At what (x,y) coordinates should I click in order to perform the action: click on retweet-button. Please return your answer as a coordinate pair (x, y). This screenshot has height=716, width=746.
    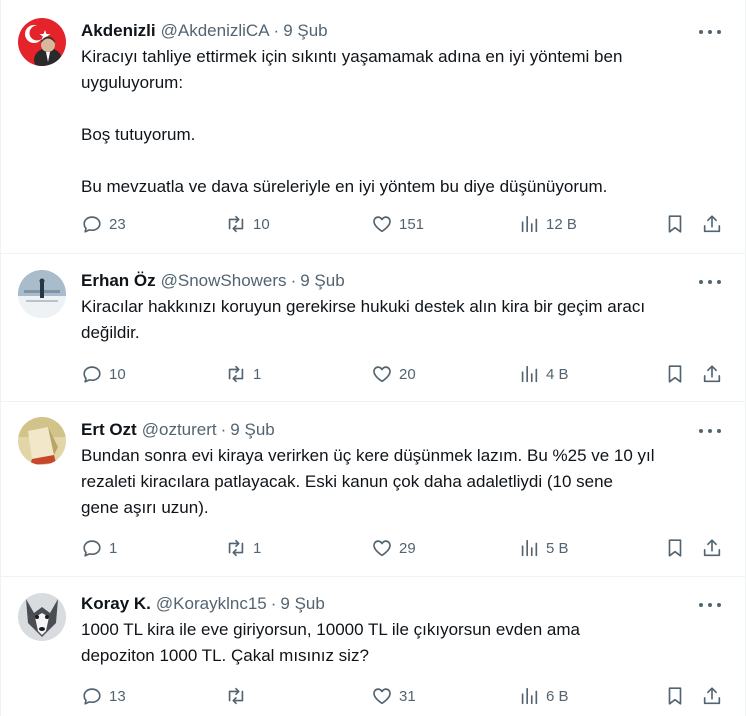
    Looking at the image, I should click on (239, 696).